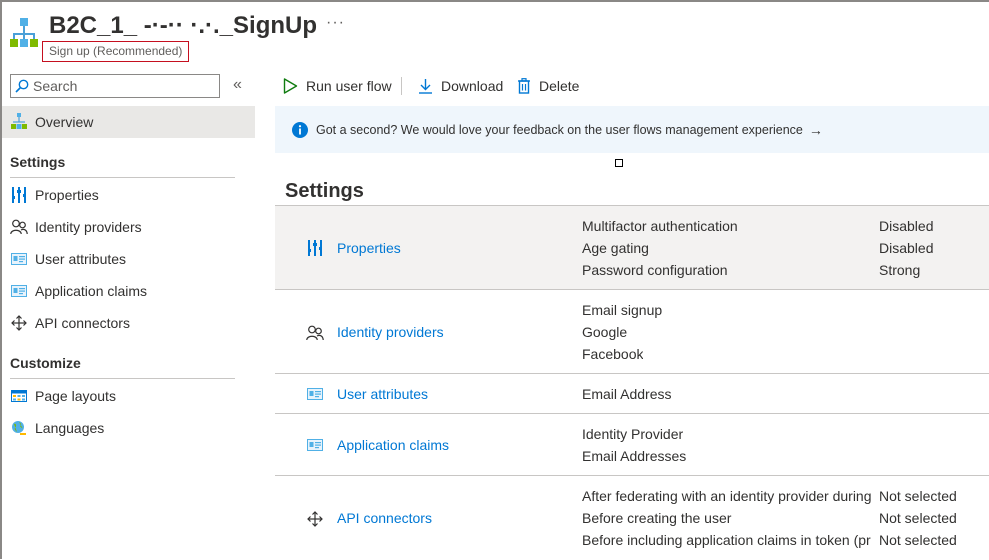 This screenshot has height=560, width=989. I want to click on page-title: B2C_1_ -·-·· ·.·._SignUp, so click(183, 25).